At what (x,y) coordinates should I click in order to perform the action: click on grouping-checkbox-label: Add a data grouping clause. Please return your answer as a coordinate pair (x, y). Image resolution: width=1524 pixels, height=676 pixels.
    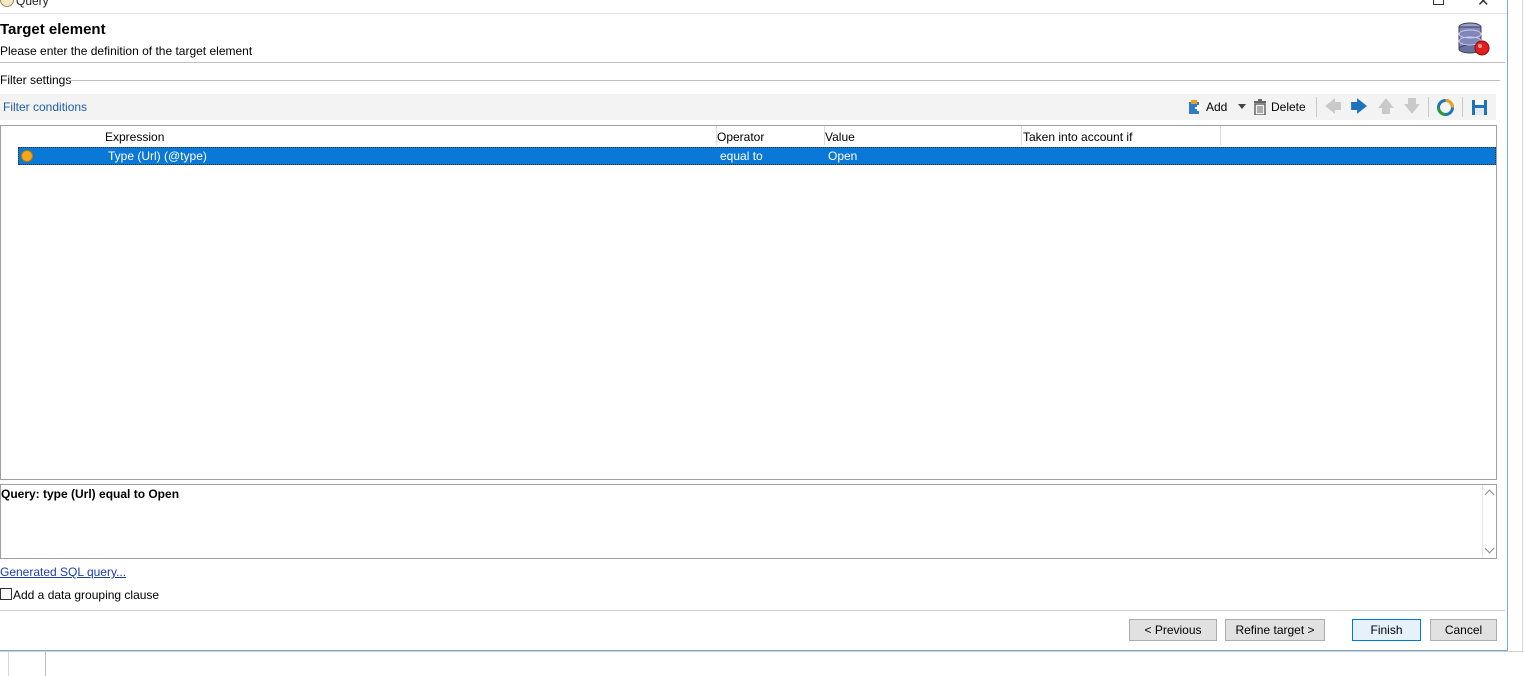
    Looking at the image, I should click on (86, 595).